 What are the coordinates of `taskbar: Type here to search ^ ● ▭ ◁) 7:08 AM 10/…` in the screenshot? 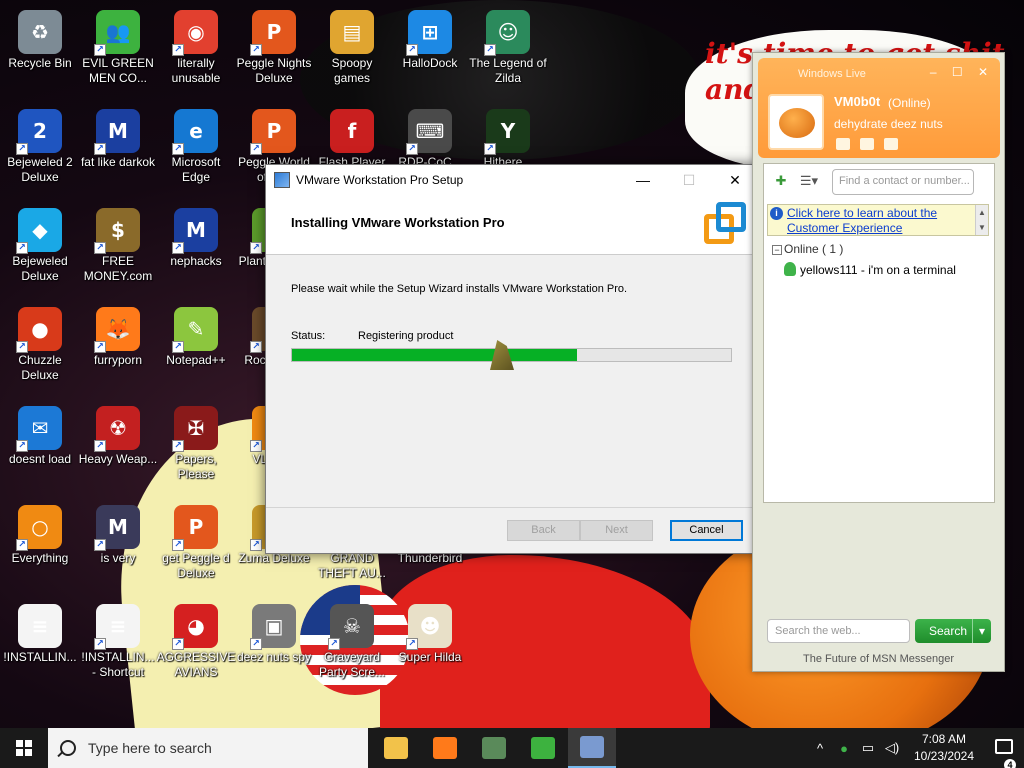 It's located at (512, 748).